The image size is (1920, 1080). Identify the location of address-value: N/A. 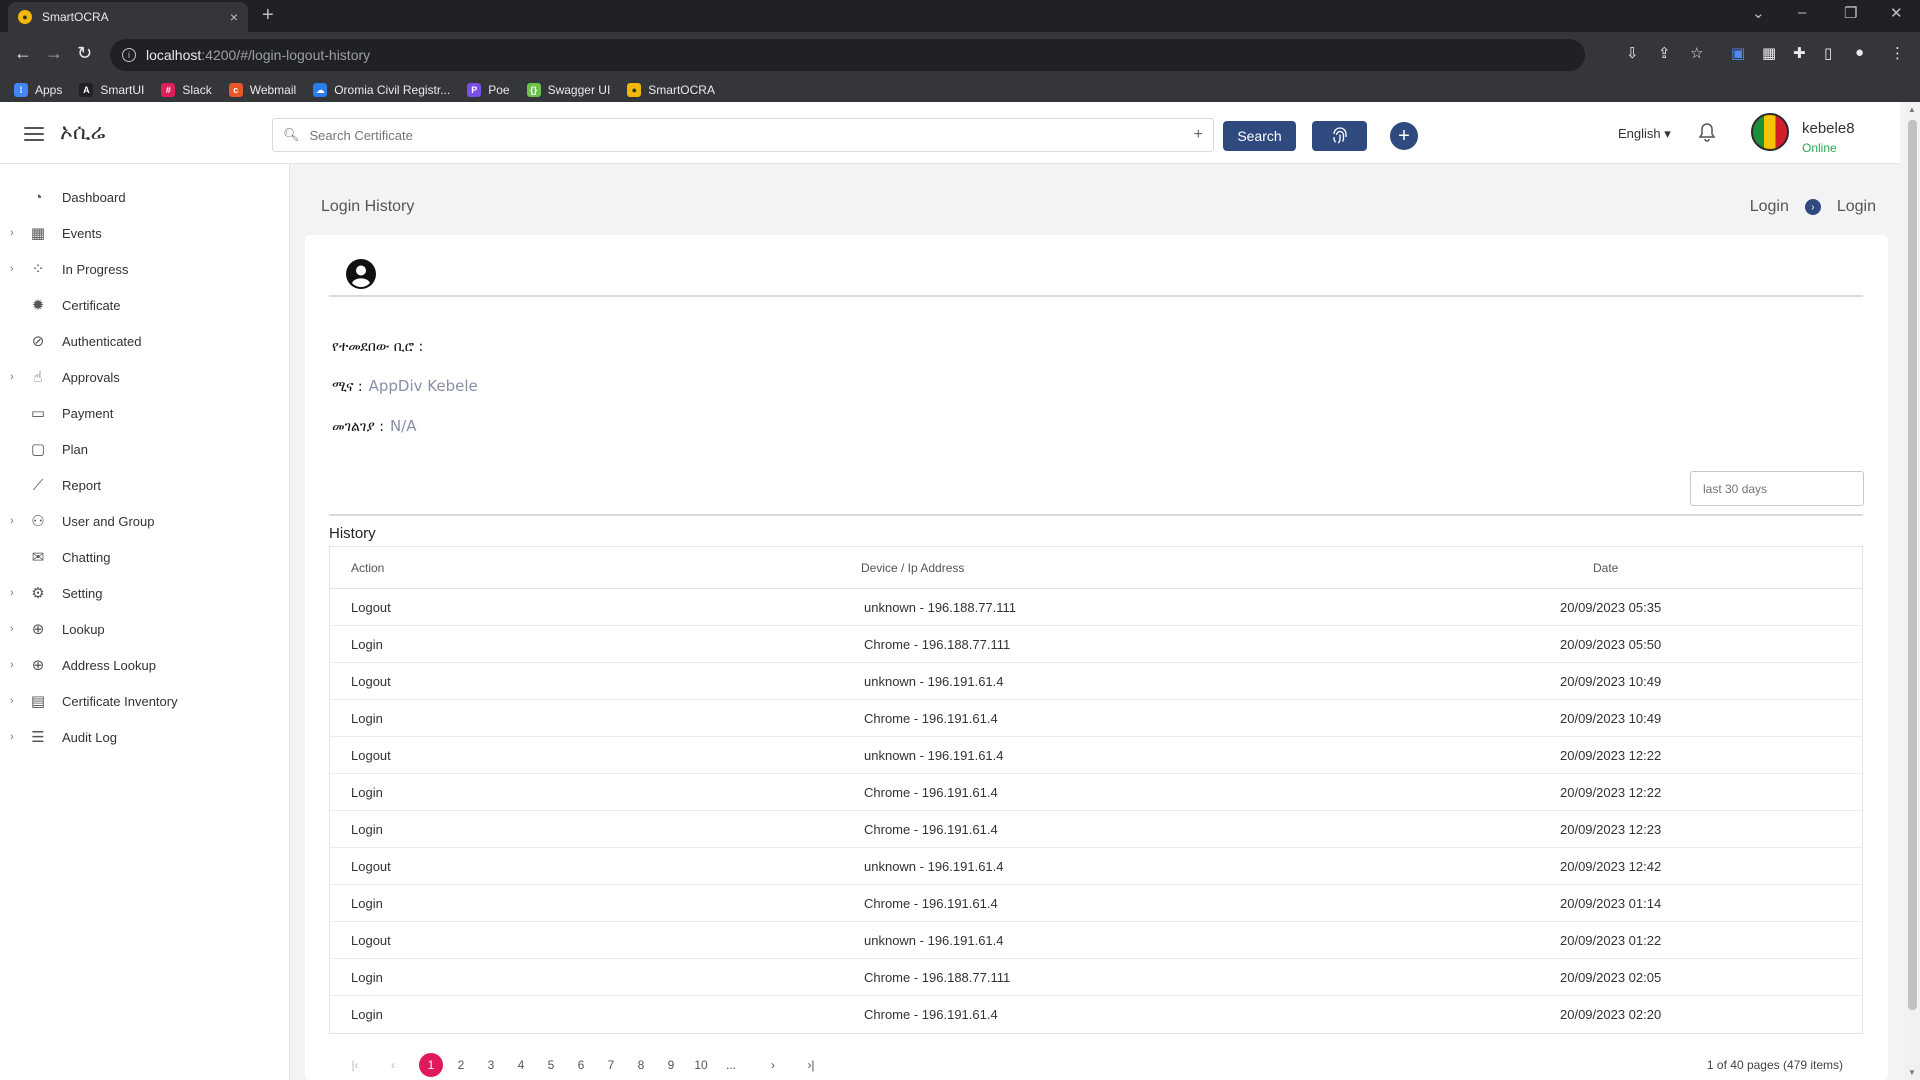
(403, 426).